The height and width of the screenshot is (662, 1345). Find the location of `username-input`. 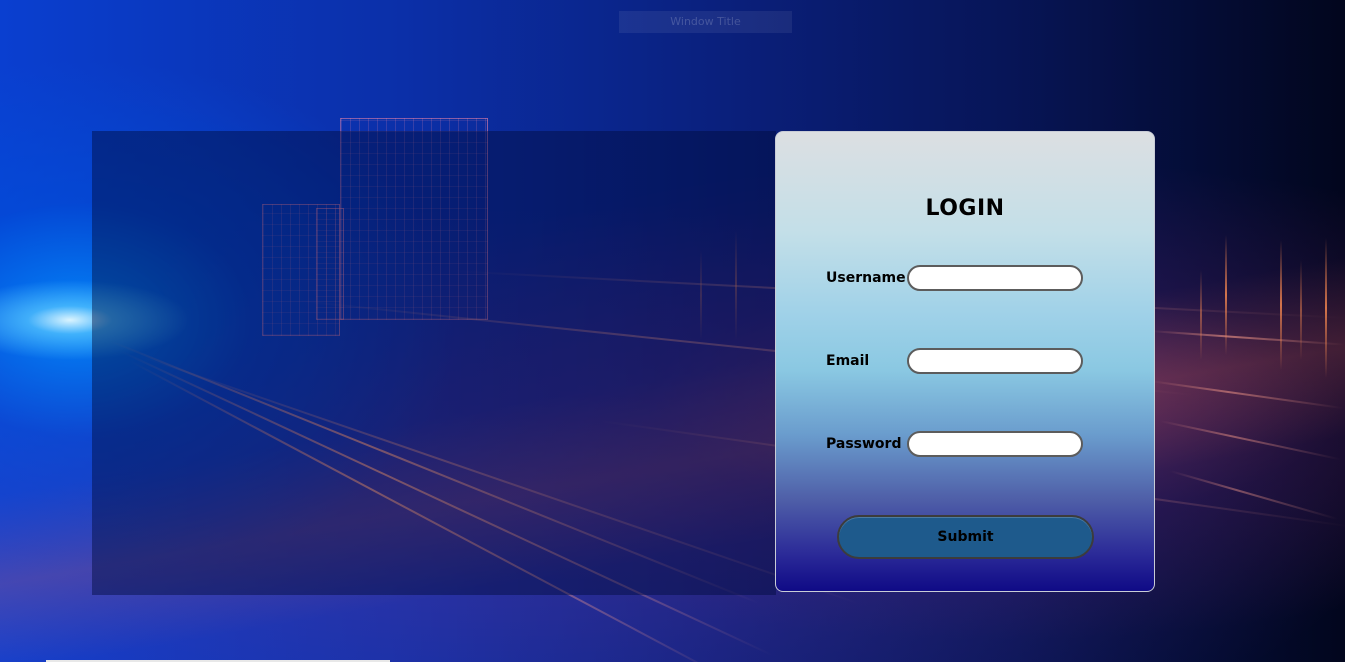

username-input is located at coordinates (995, 278).